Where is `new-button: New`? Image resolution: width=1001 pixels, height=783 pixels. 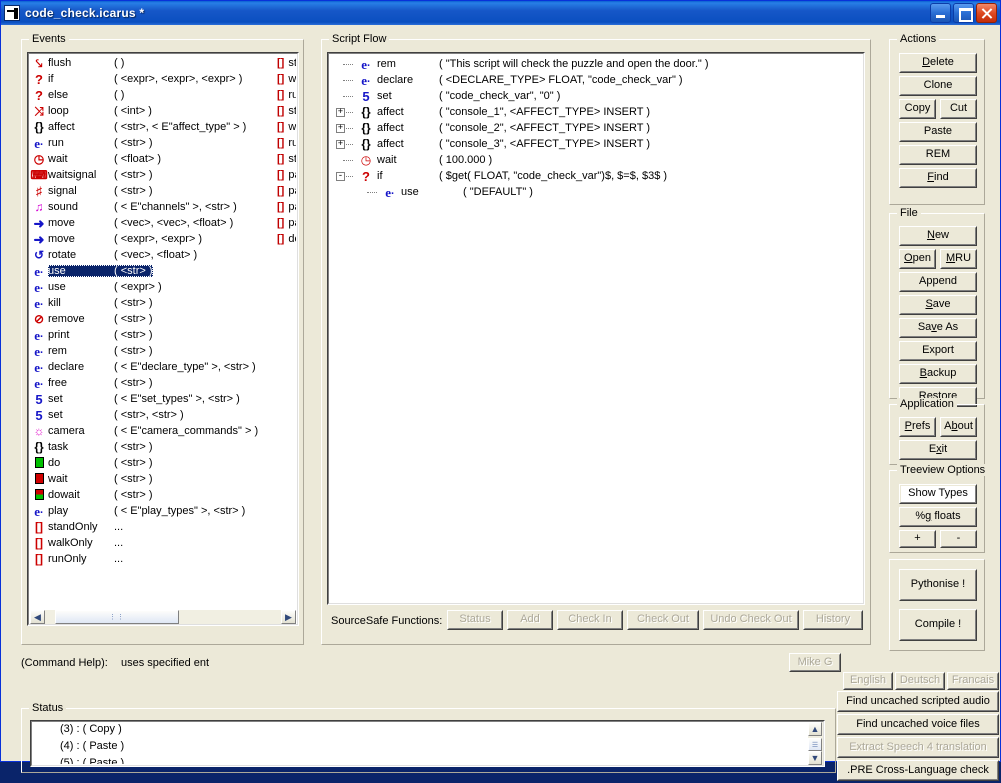
new-button: New is located at coordinates (938, 236).